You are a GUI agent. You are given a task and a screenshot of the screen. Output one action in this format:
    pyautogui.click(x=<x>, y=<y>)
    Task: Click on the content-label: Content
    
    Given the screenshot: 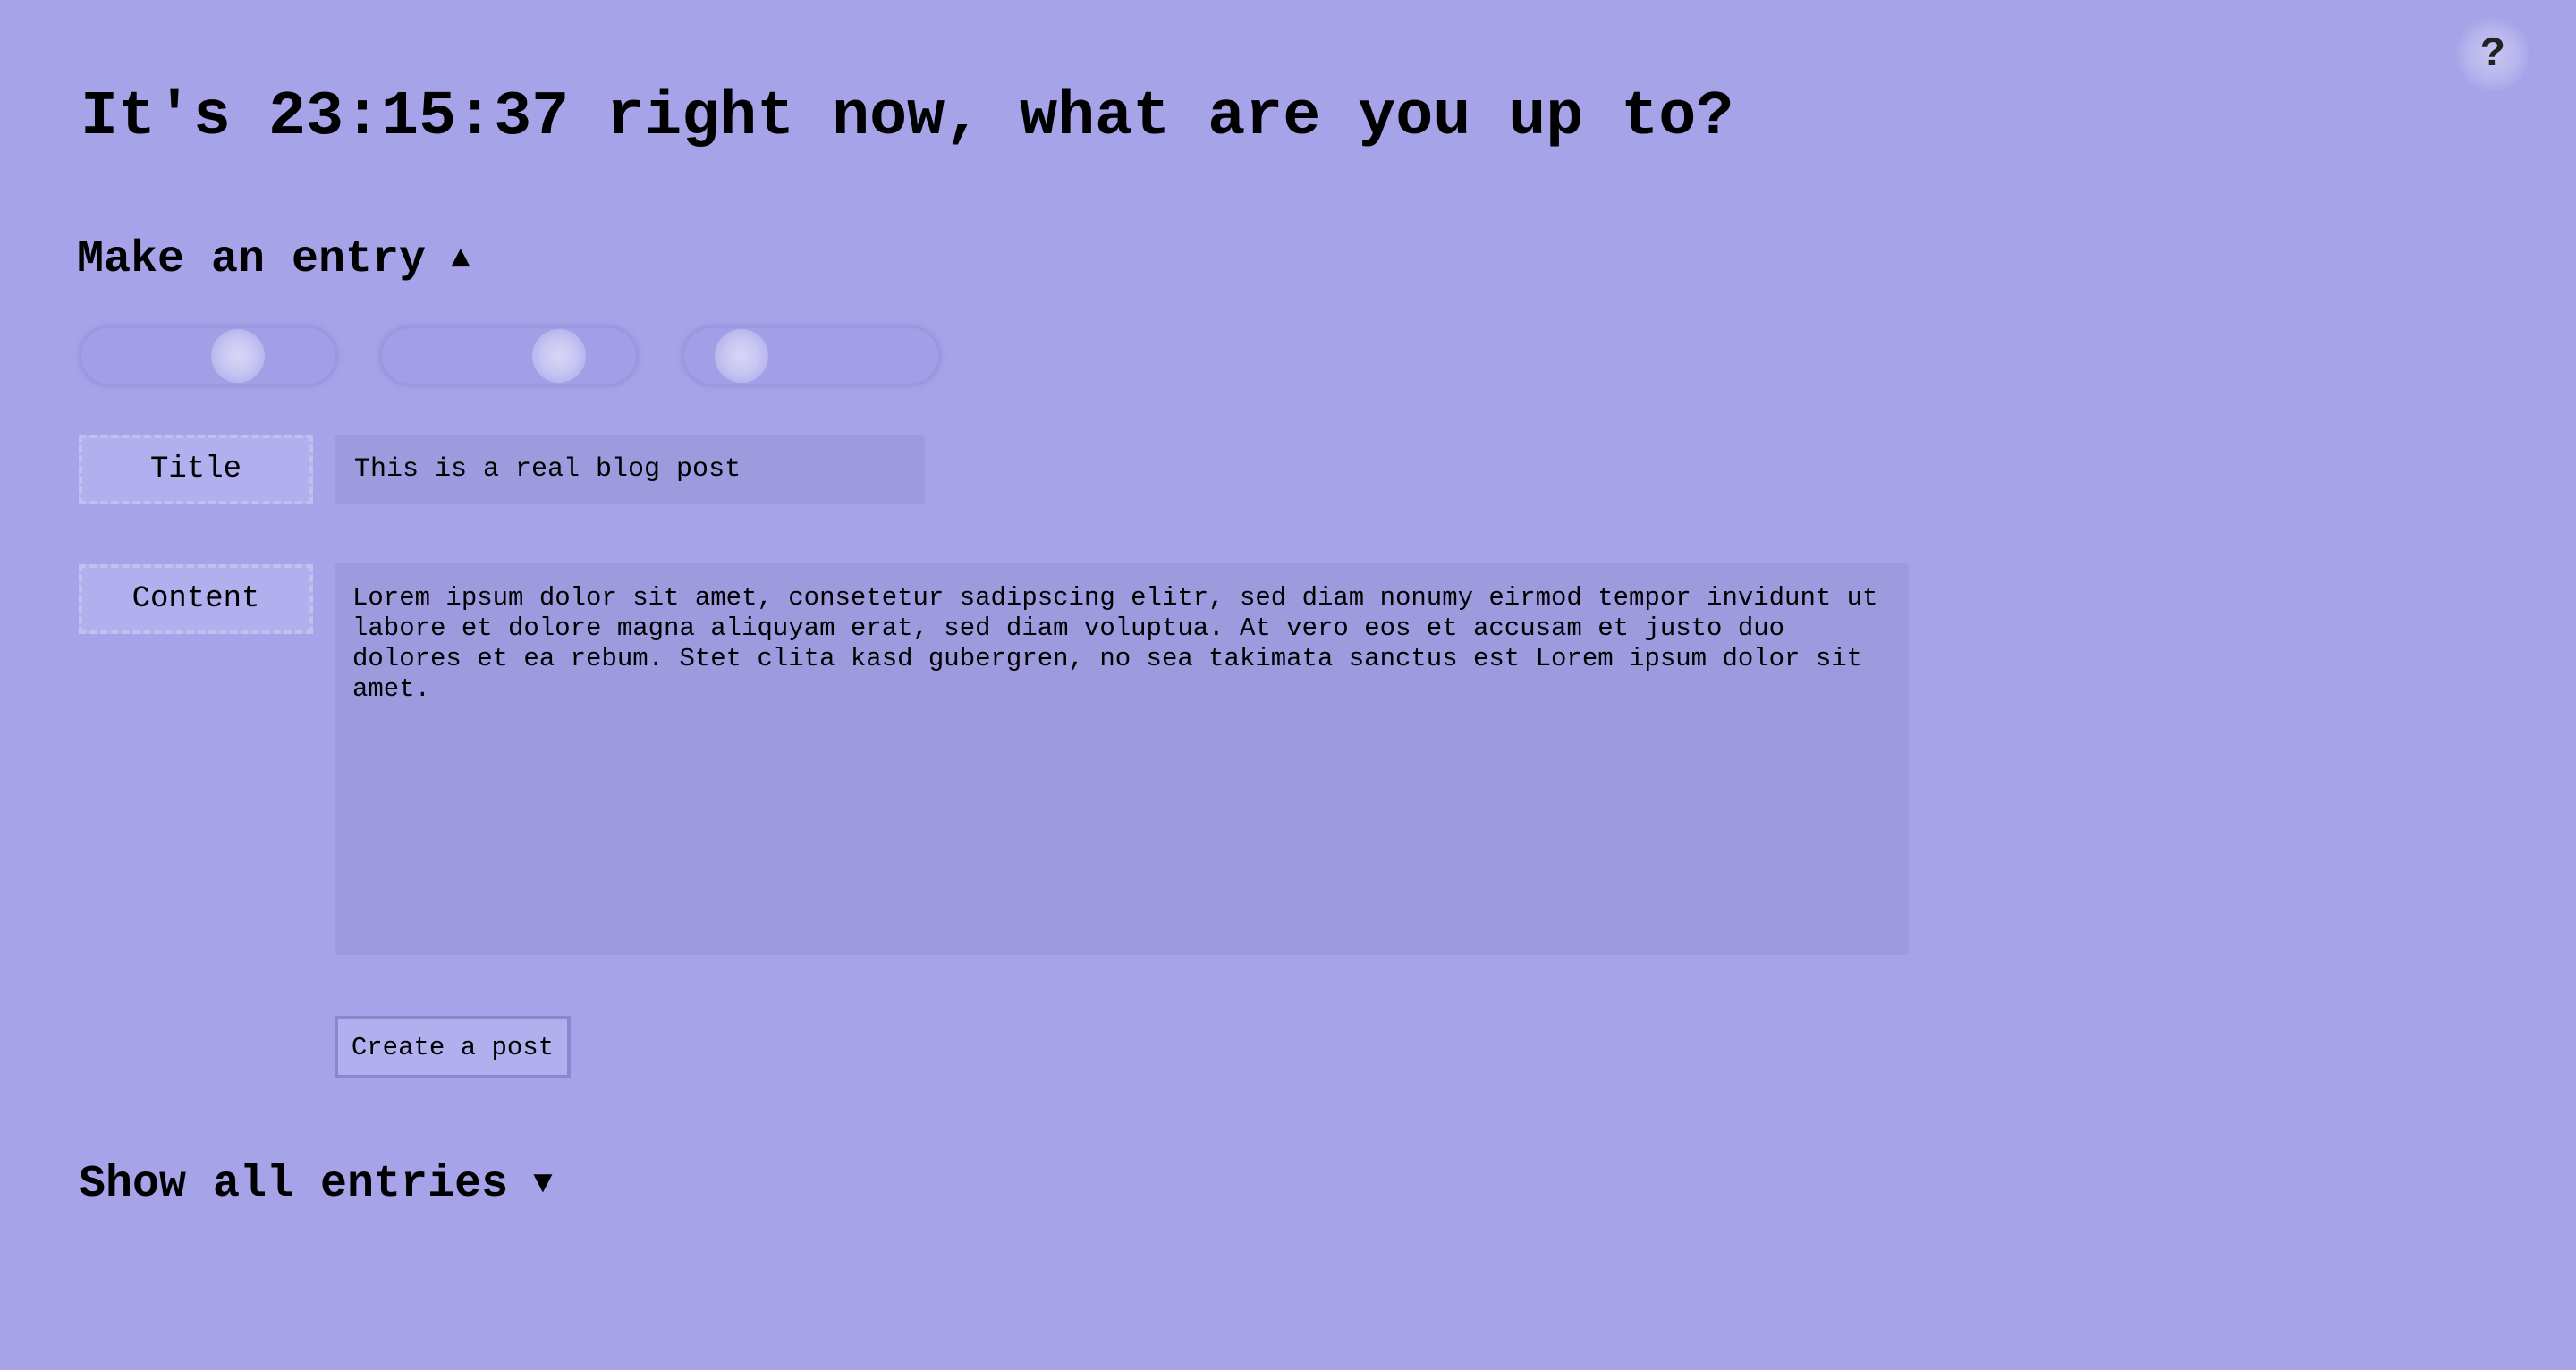 What is the action you would take?
    pyautogui.click(x=196, y=599)
    